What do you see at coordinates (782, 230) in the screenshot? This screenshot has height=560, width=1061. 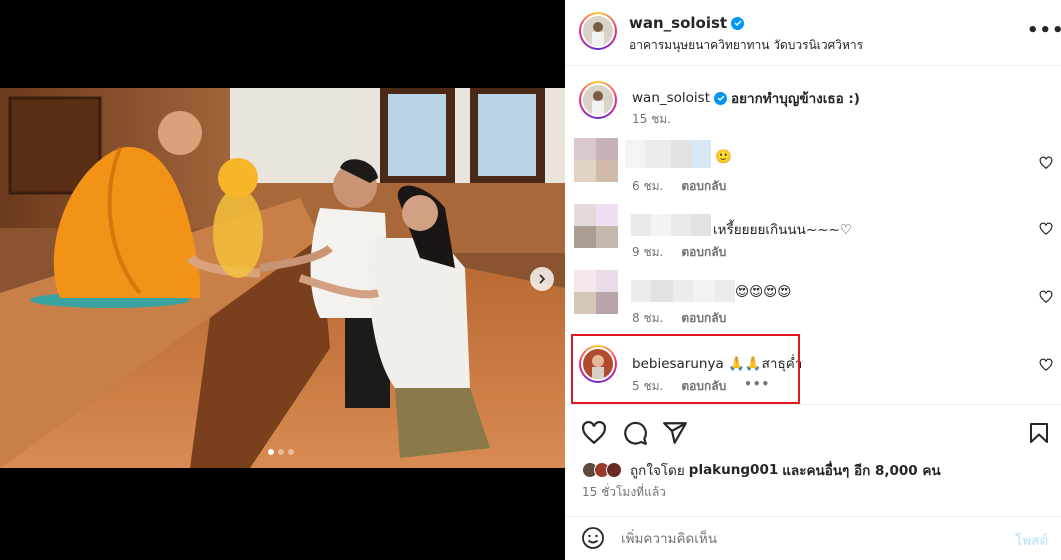 I see `comment-text: เหรี้ยยยยเกินนน~~~♡` at bounding box center [782, 230].